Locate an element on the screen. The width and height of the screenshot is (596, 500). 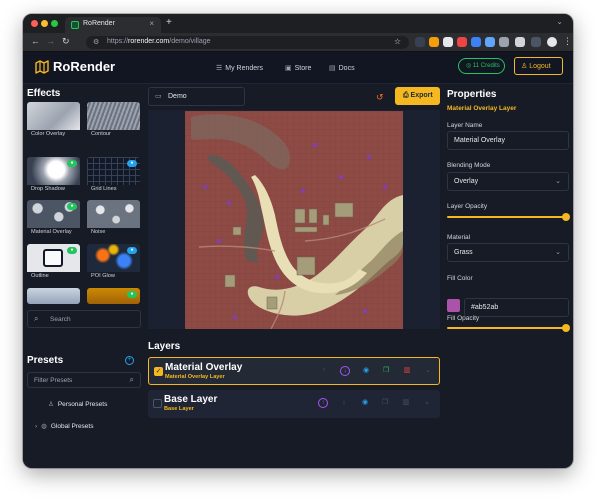
nav-store: ▣ Store is located at coordinates (298, 68).